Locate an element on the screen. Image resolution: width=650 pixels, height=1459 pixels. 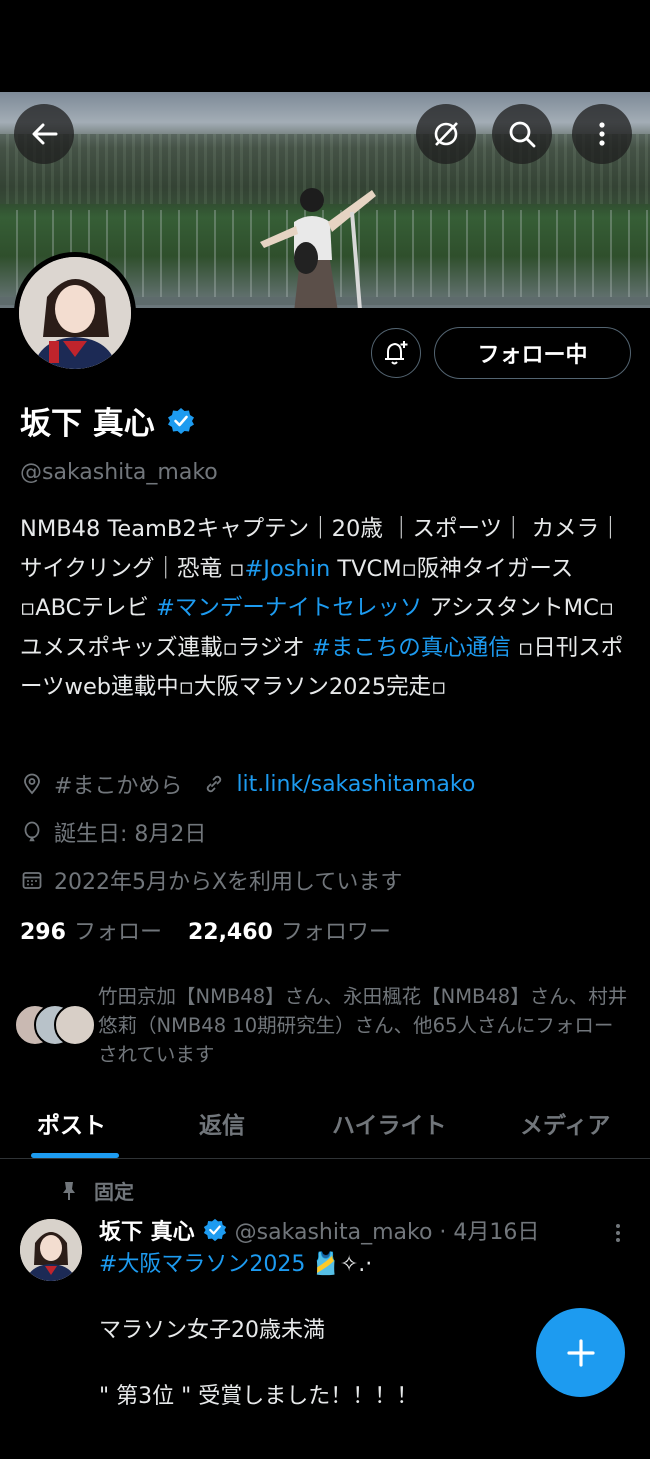
followers-link: 22,460 フォロワー is located at coordinates (289, 930).